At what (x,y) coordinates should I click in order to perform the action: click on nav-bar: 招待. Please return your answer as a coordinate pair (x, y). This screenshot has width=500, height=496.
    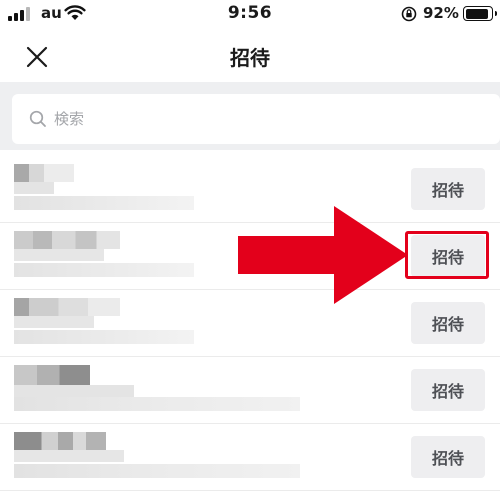
    Looking at the image, I should click on (250, 56).